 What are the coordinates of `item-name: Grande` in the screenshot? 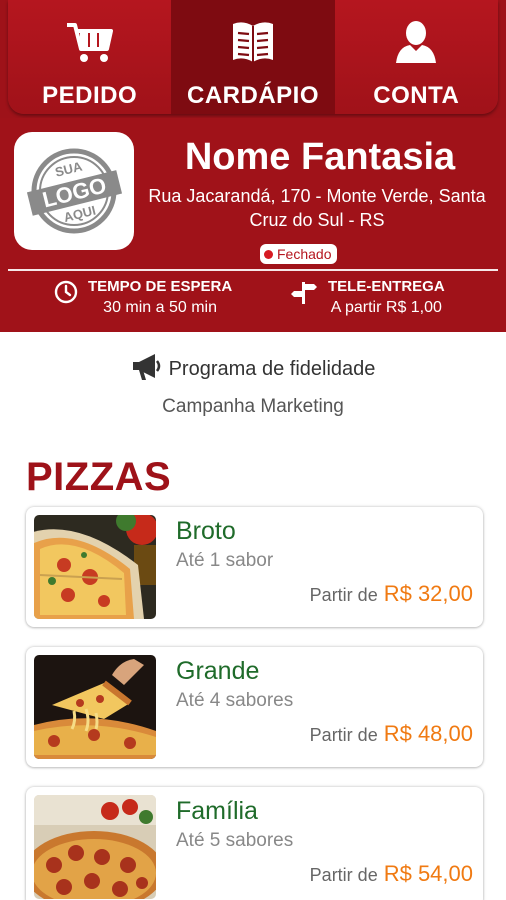 It's located at (218, 671).